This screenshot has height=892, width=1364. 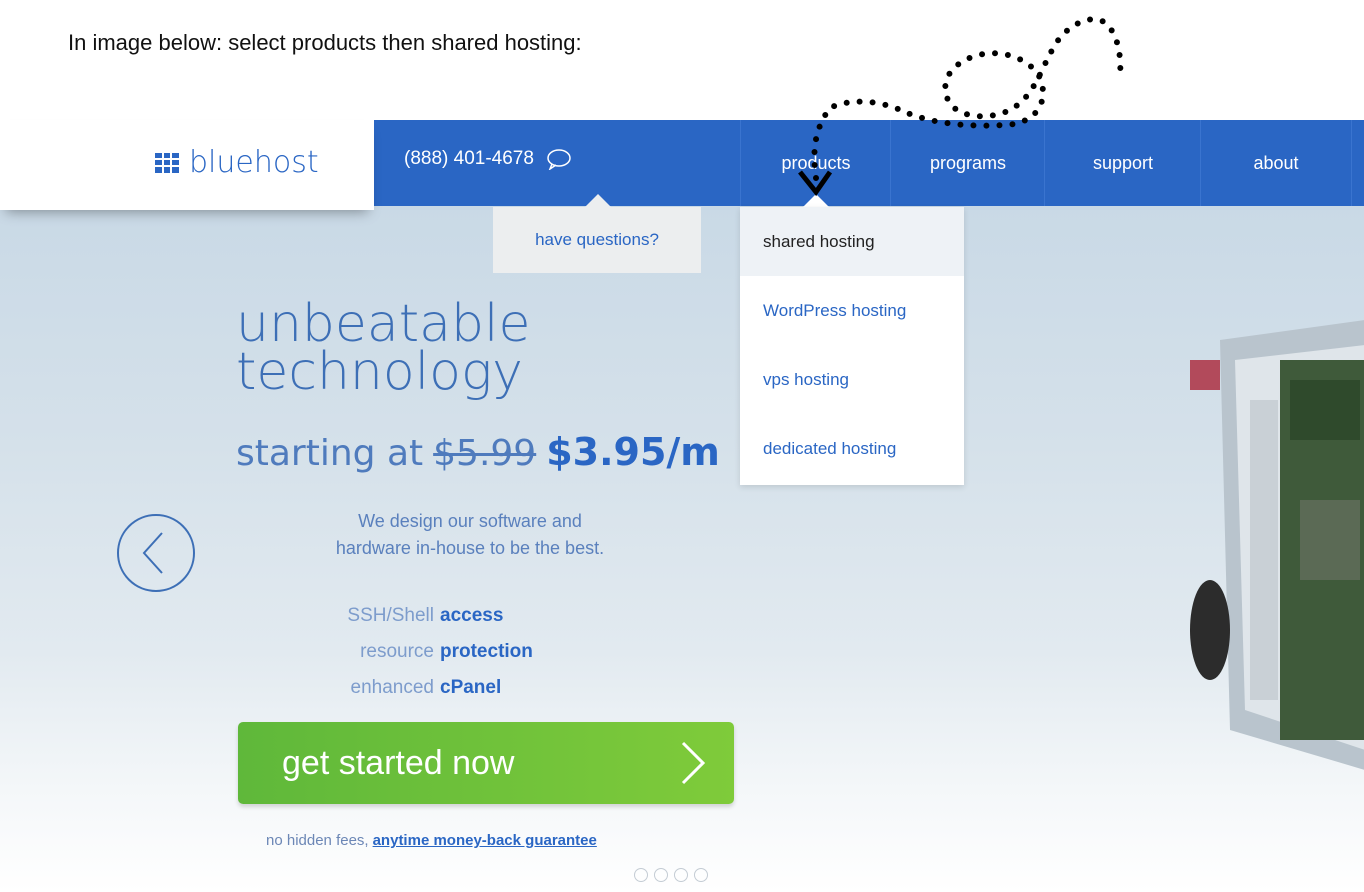 What do you see at coordinates (597, 240) in the screenshot?
I see `have-questions-link: have questions?` at bounding box center [597, 240].